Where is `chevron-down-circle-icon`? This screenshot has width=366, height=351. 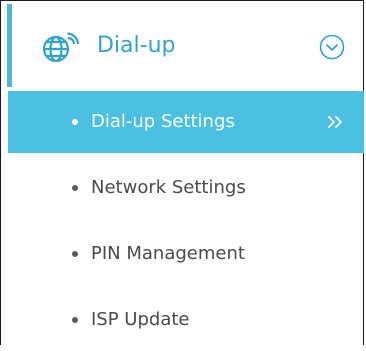 chevron-down-circle-icon is located at coordinates (332, 47).